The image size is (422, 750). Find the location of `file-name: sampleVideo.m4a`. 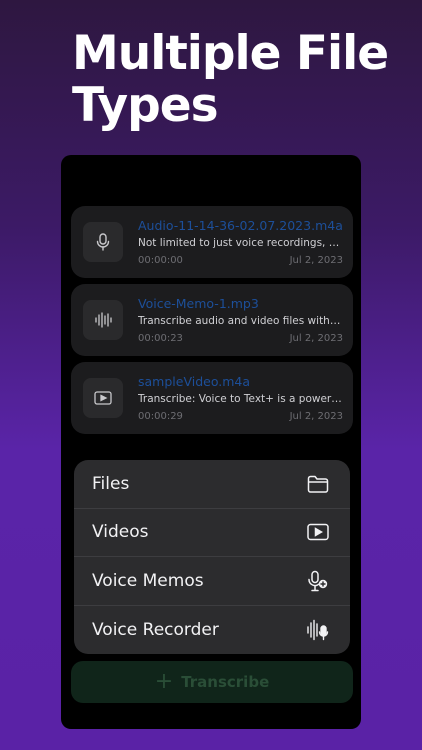

file-name: sampleVideo.m4a is located at coordinates (194, 381).